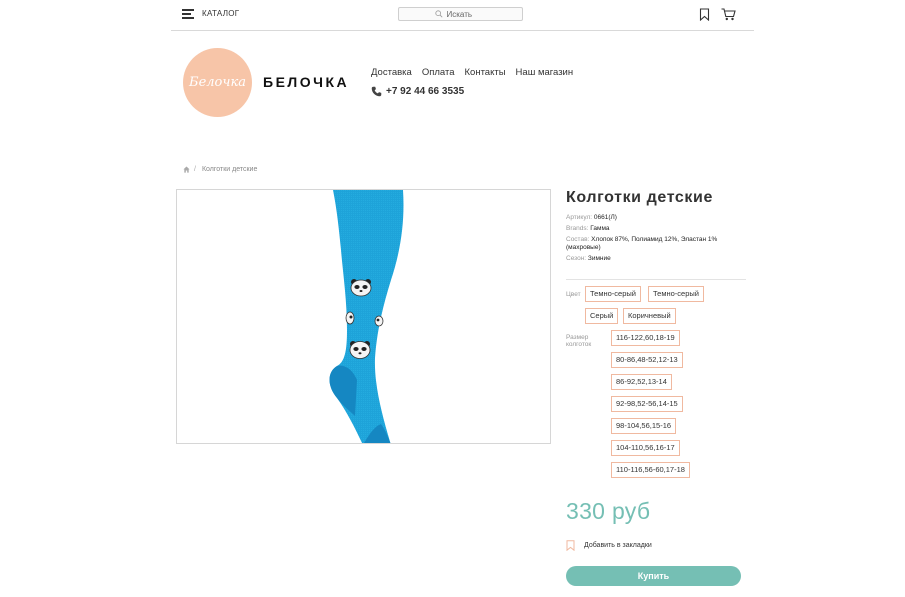 The image size is (905, 597). Describe the element at coordinates (602, 316) in the screenshot. I see `color-option: Серый` at that location.